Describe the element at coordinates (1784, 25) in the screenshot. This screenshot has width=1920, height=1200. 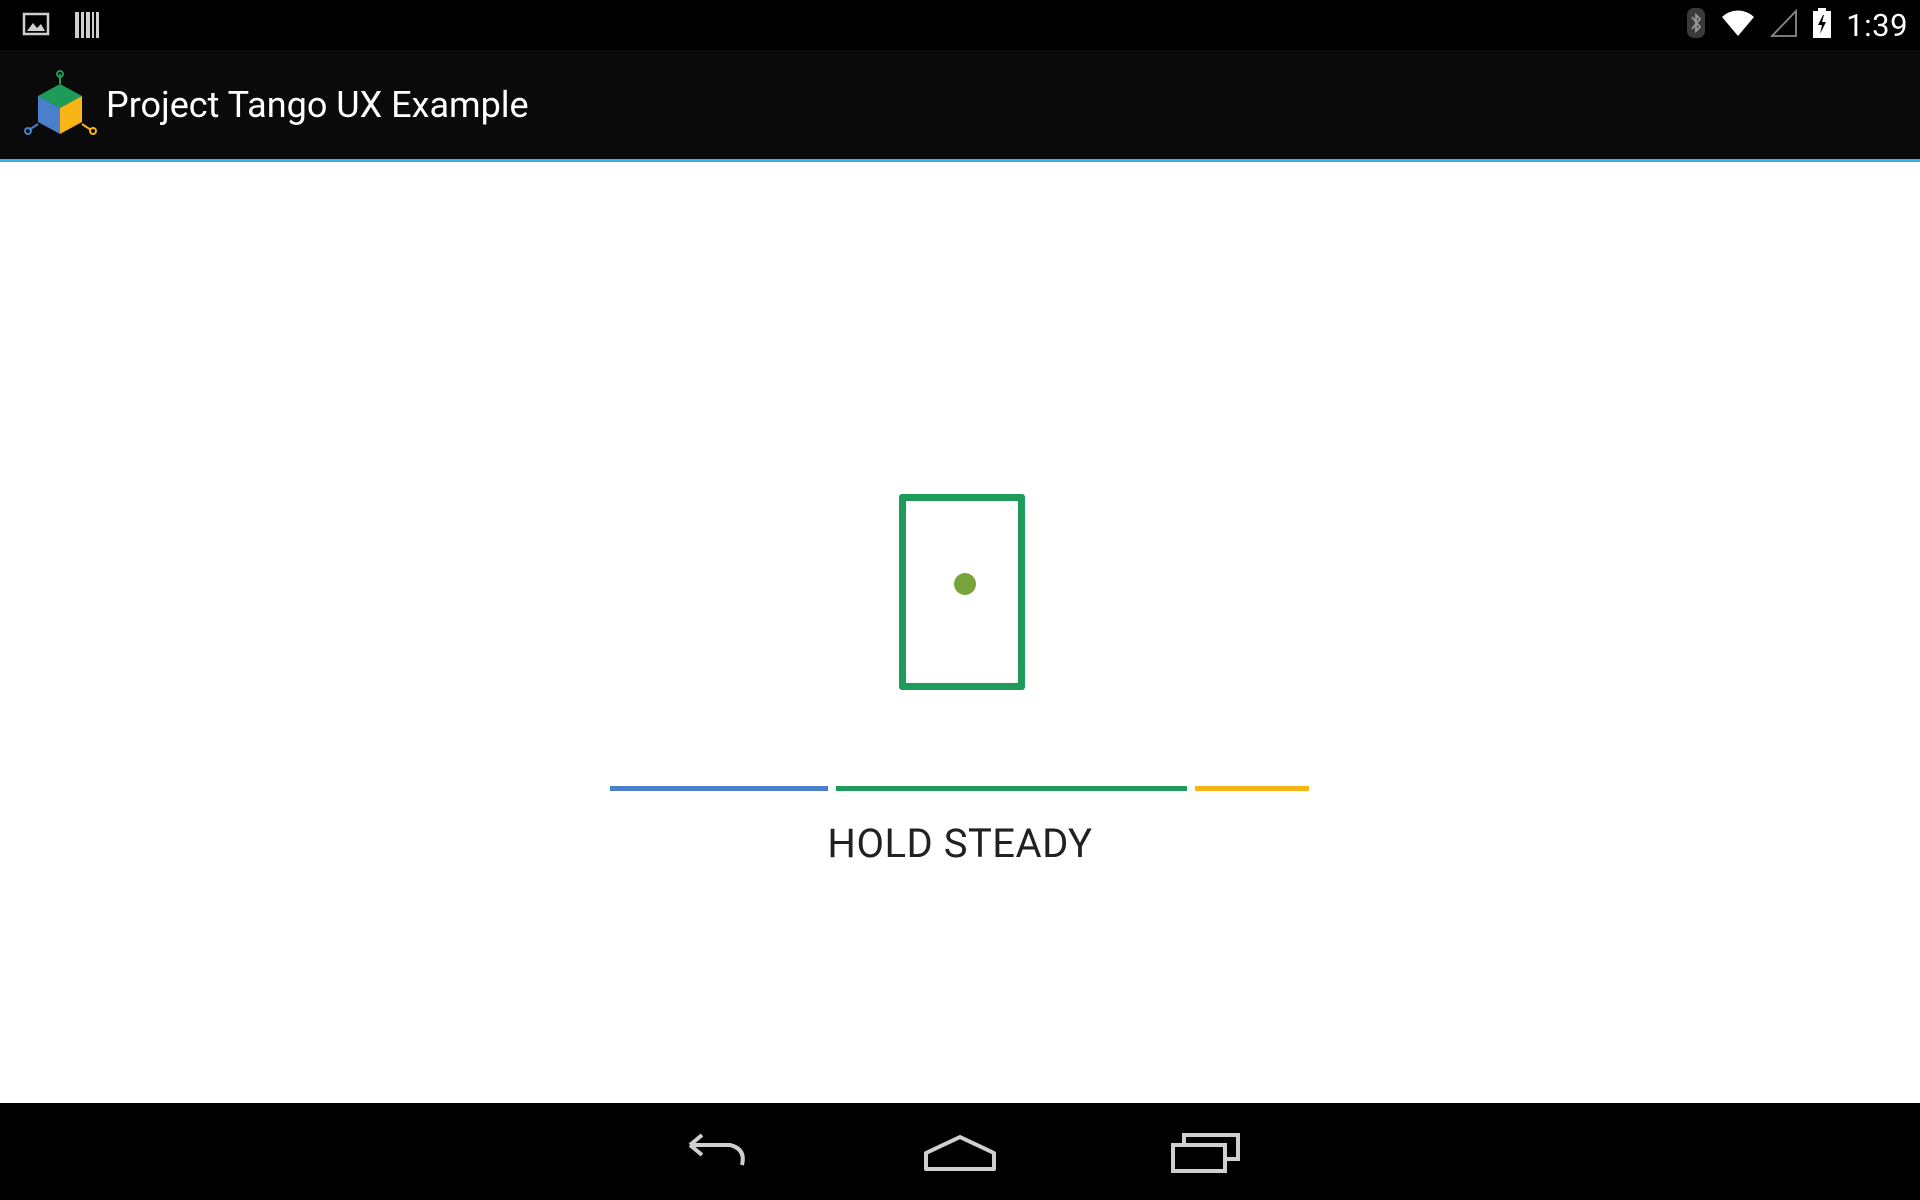
I see `cell-signal-icon` at that location.